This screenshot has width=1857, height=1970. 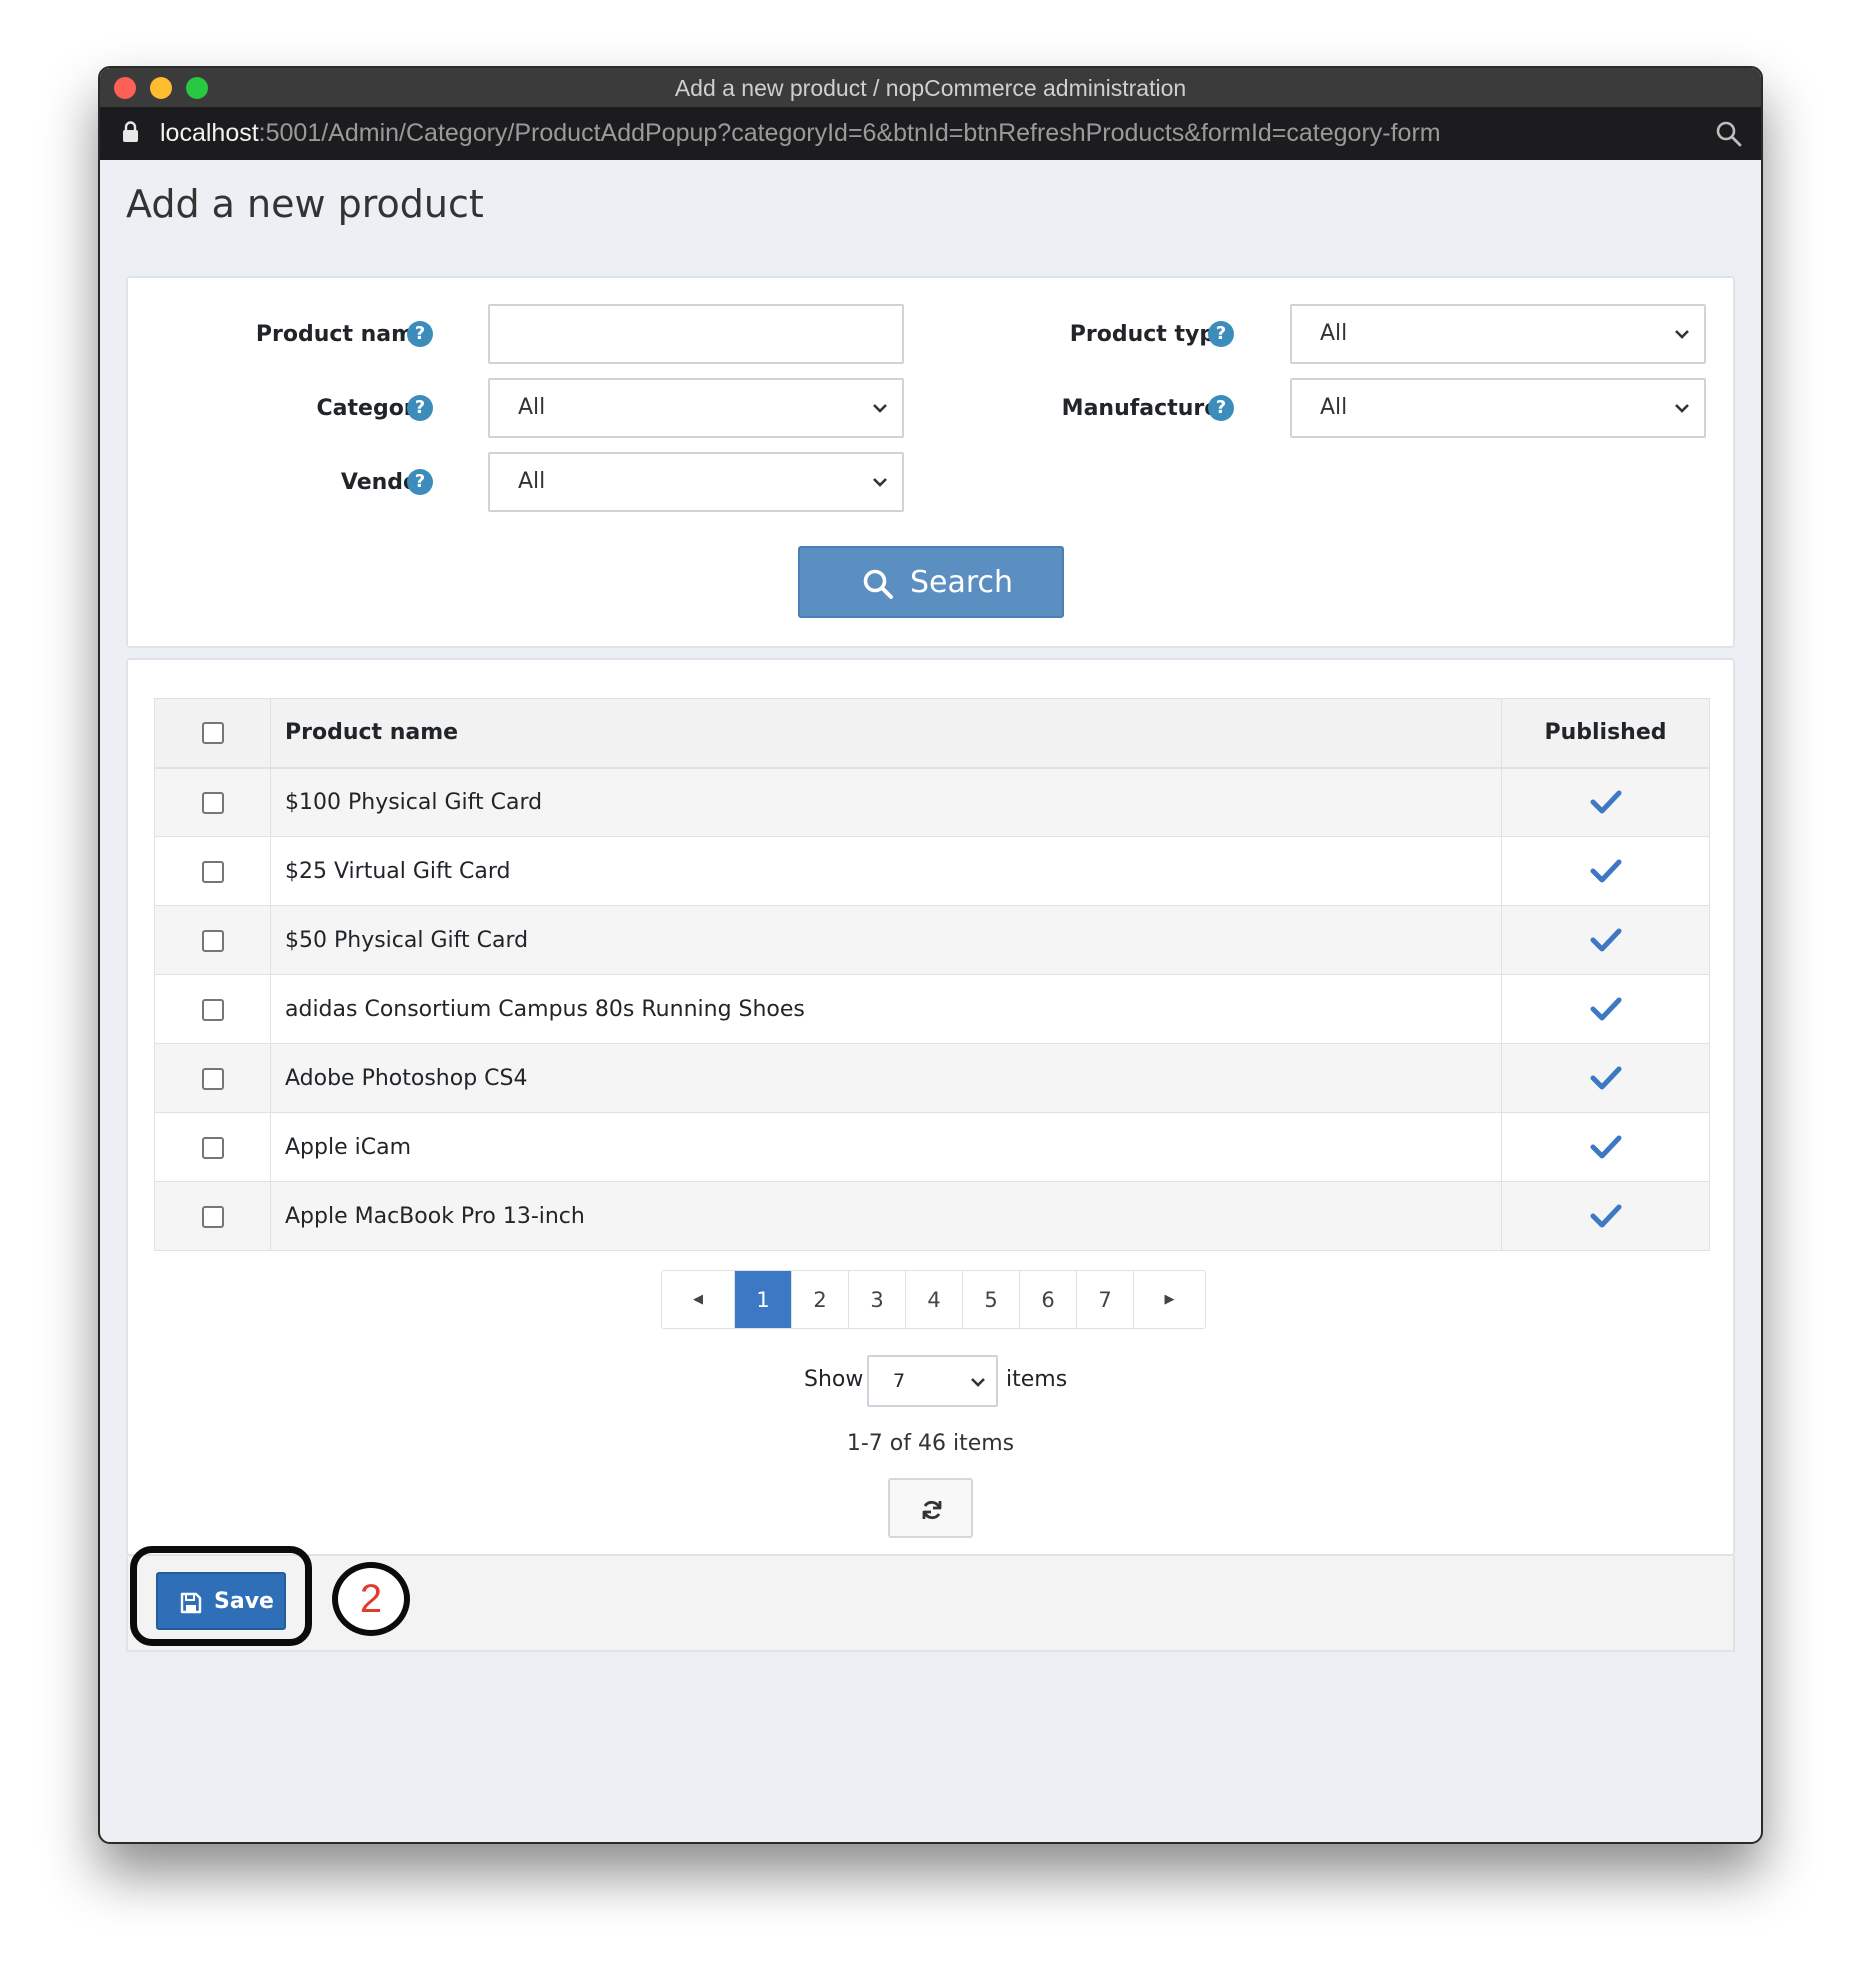 I want to click on page-size-row: Show 7 items, so click(x=930, y=1381).